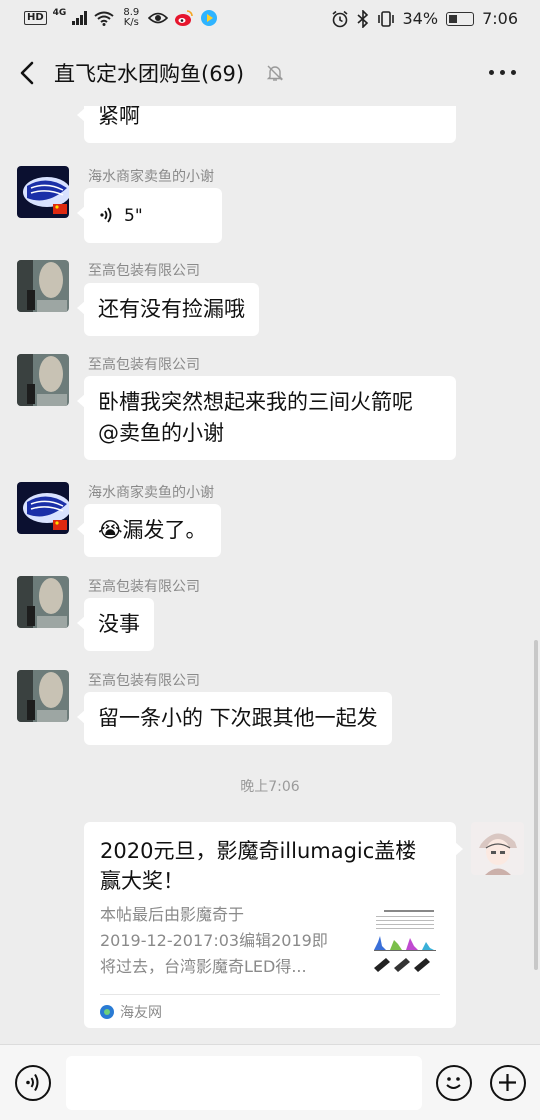  Describe the element at coordinates (131, 22) in the screenshot. I see `speed-unit: K/s` at that location.